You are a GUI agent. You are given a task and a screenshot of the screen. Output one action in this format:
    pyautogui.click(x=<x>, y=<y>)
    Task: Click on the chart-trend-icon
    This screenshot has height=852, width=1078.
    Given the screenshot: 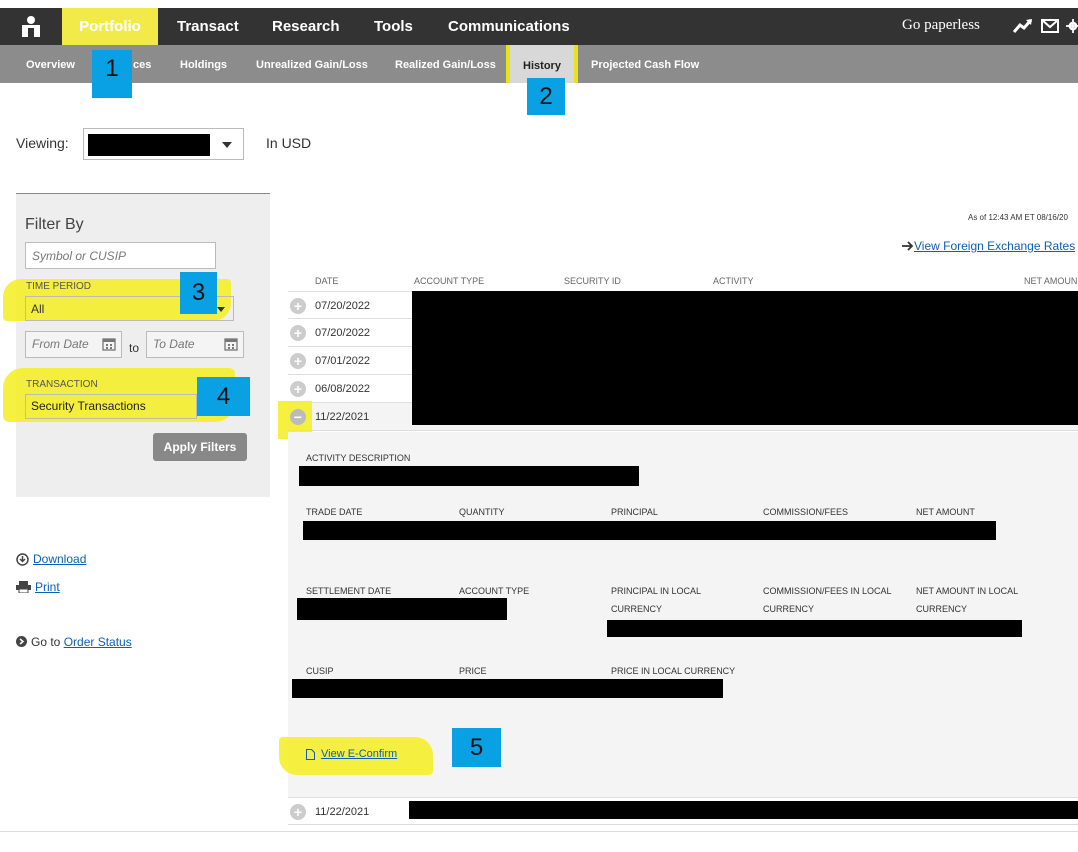 What is the action you would take?
    pyautogui.click(x=1023, y=26)
    